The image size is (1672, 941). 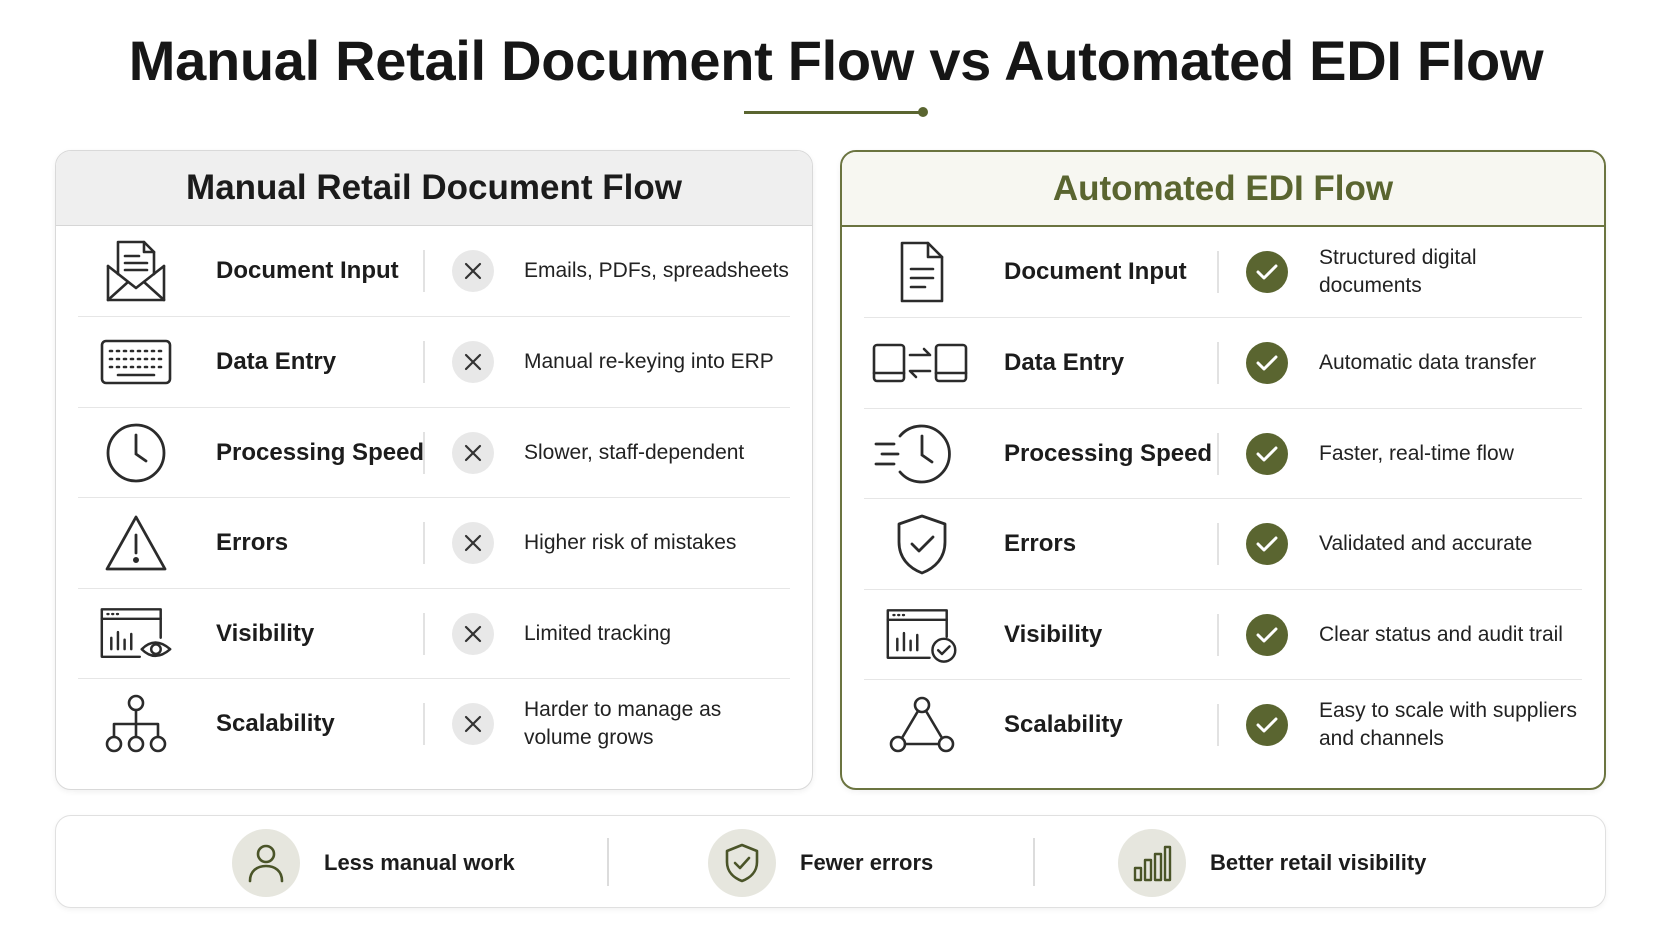 What do you see at coordinates (589, 737) in the screenshot?
I see `row-description-line: volume grows` at bounding box center [589, 737].